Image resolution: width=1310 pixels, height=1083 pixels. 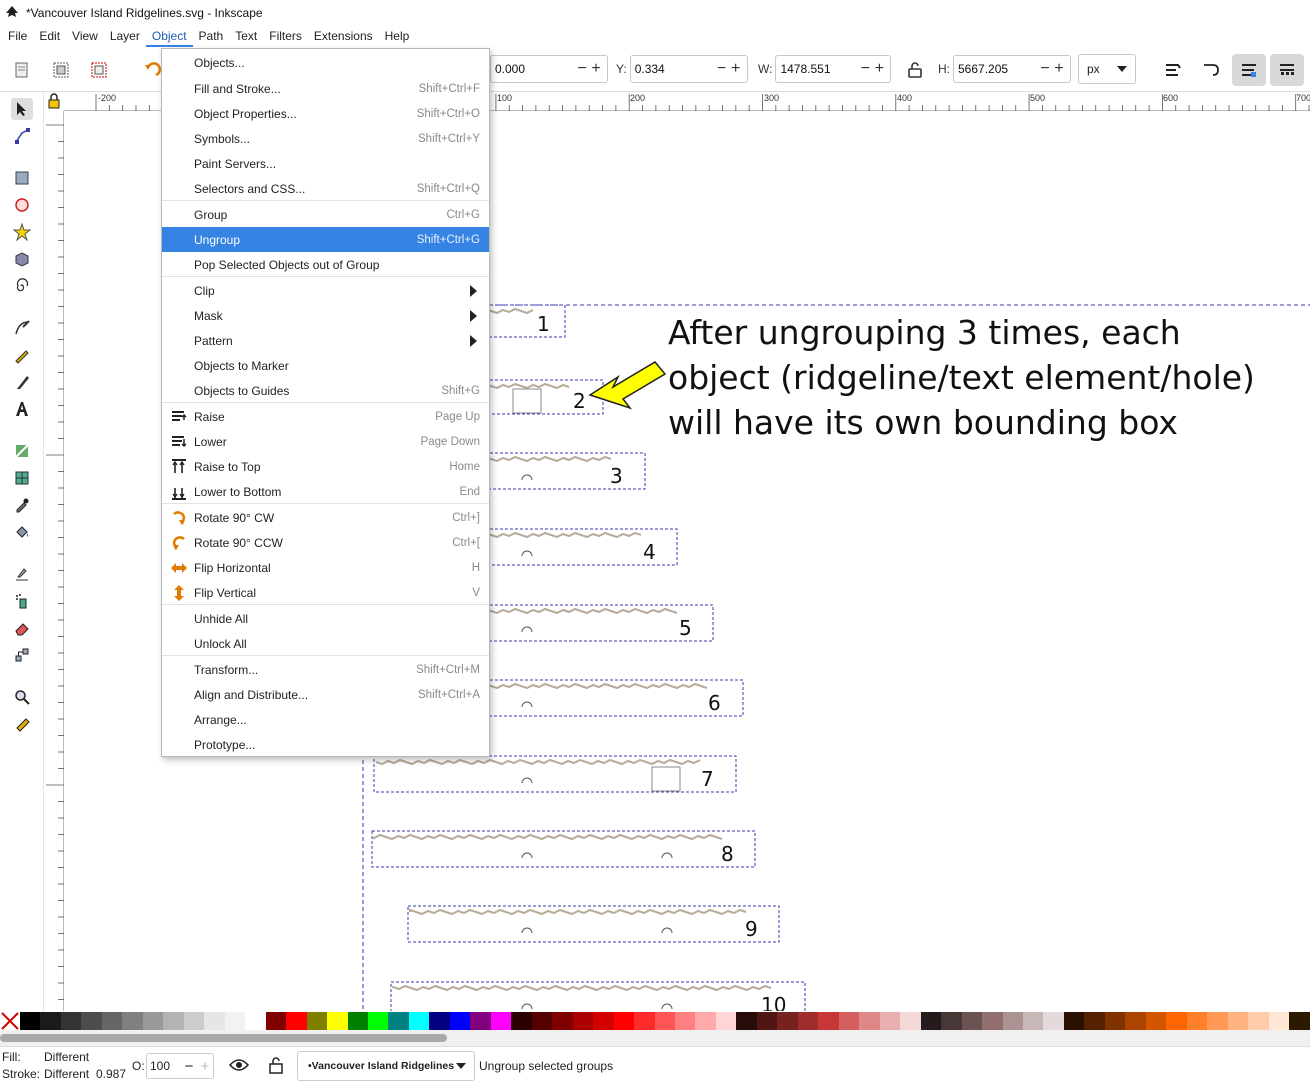 I want to click on menu-item-raise: Raise Page Up, so click(x=325, y=416).